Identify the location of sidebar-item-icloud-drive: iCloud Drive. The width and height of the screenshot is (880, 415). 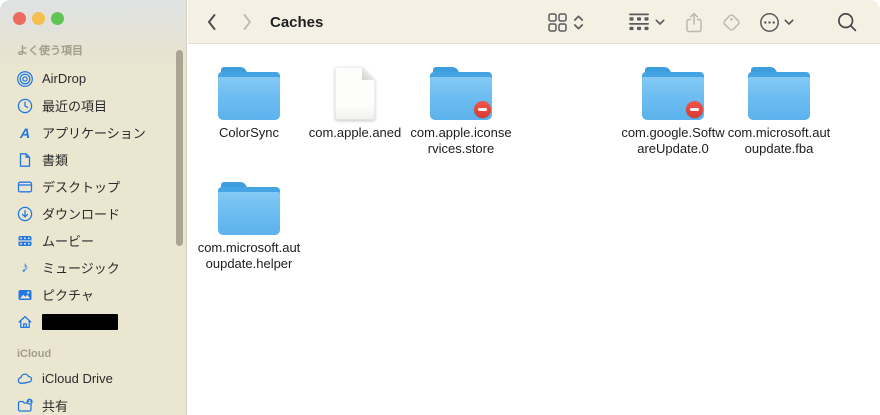
(93, 378).